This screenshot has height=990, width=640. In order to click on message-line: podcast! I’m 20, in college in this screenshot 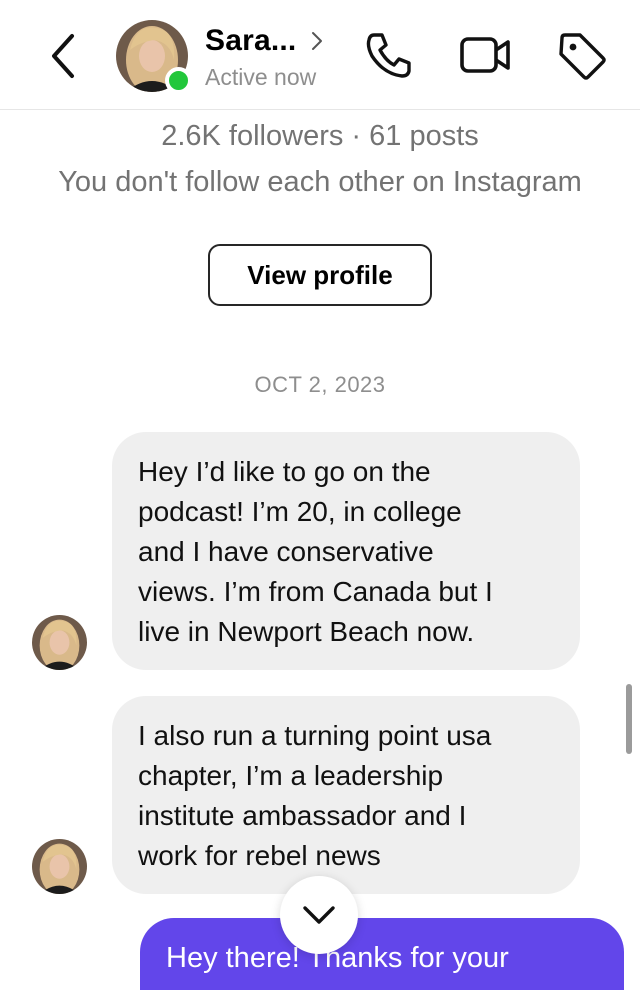, I will do `click(300, 511)`.